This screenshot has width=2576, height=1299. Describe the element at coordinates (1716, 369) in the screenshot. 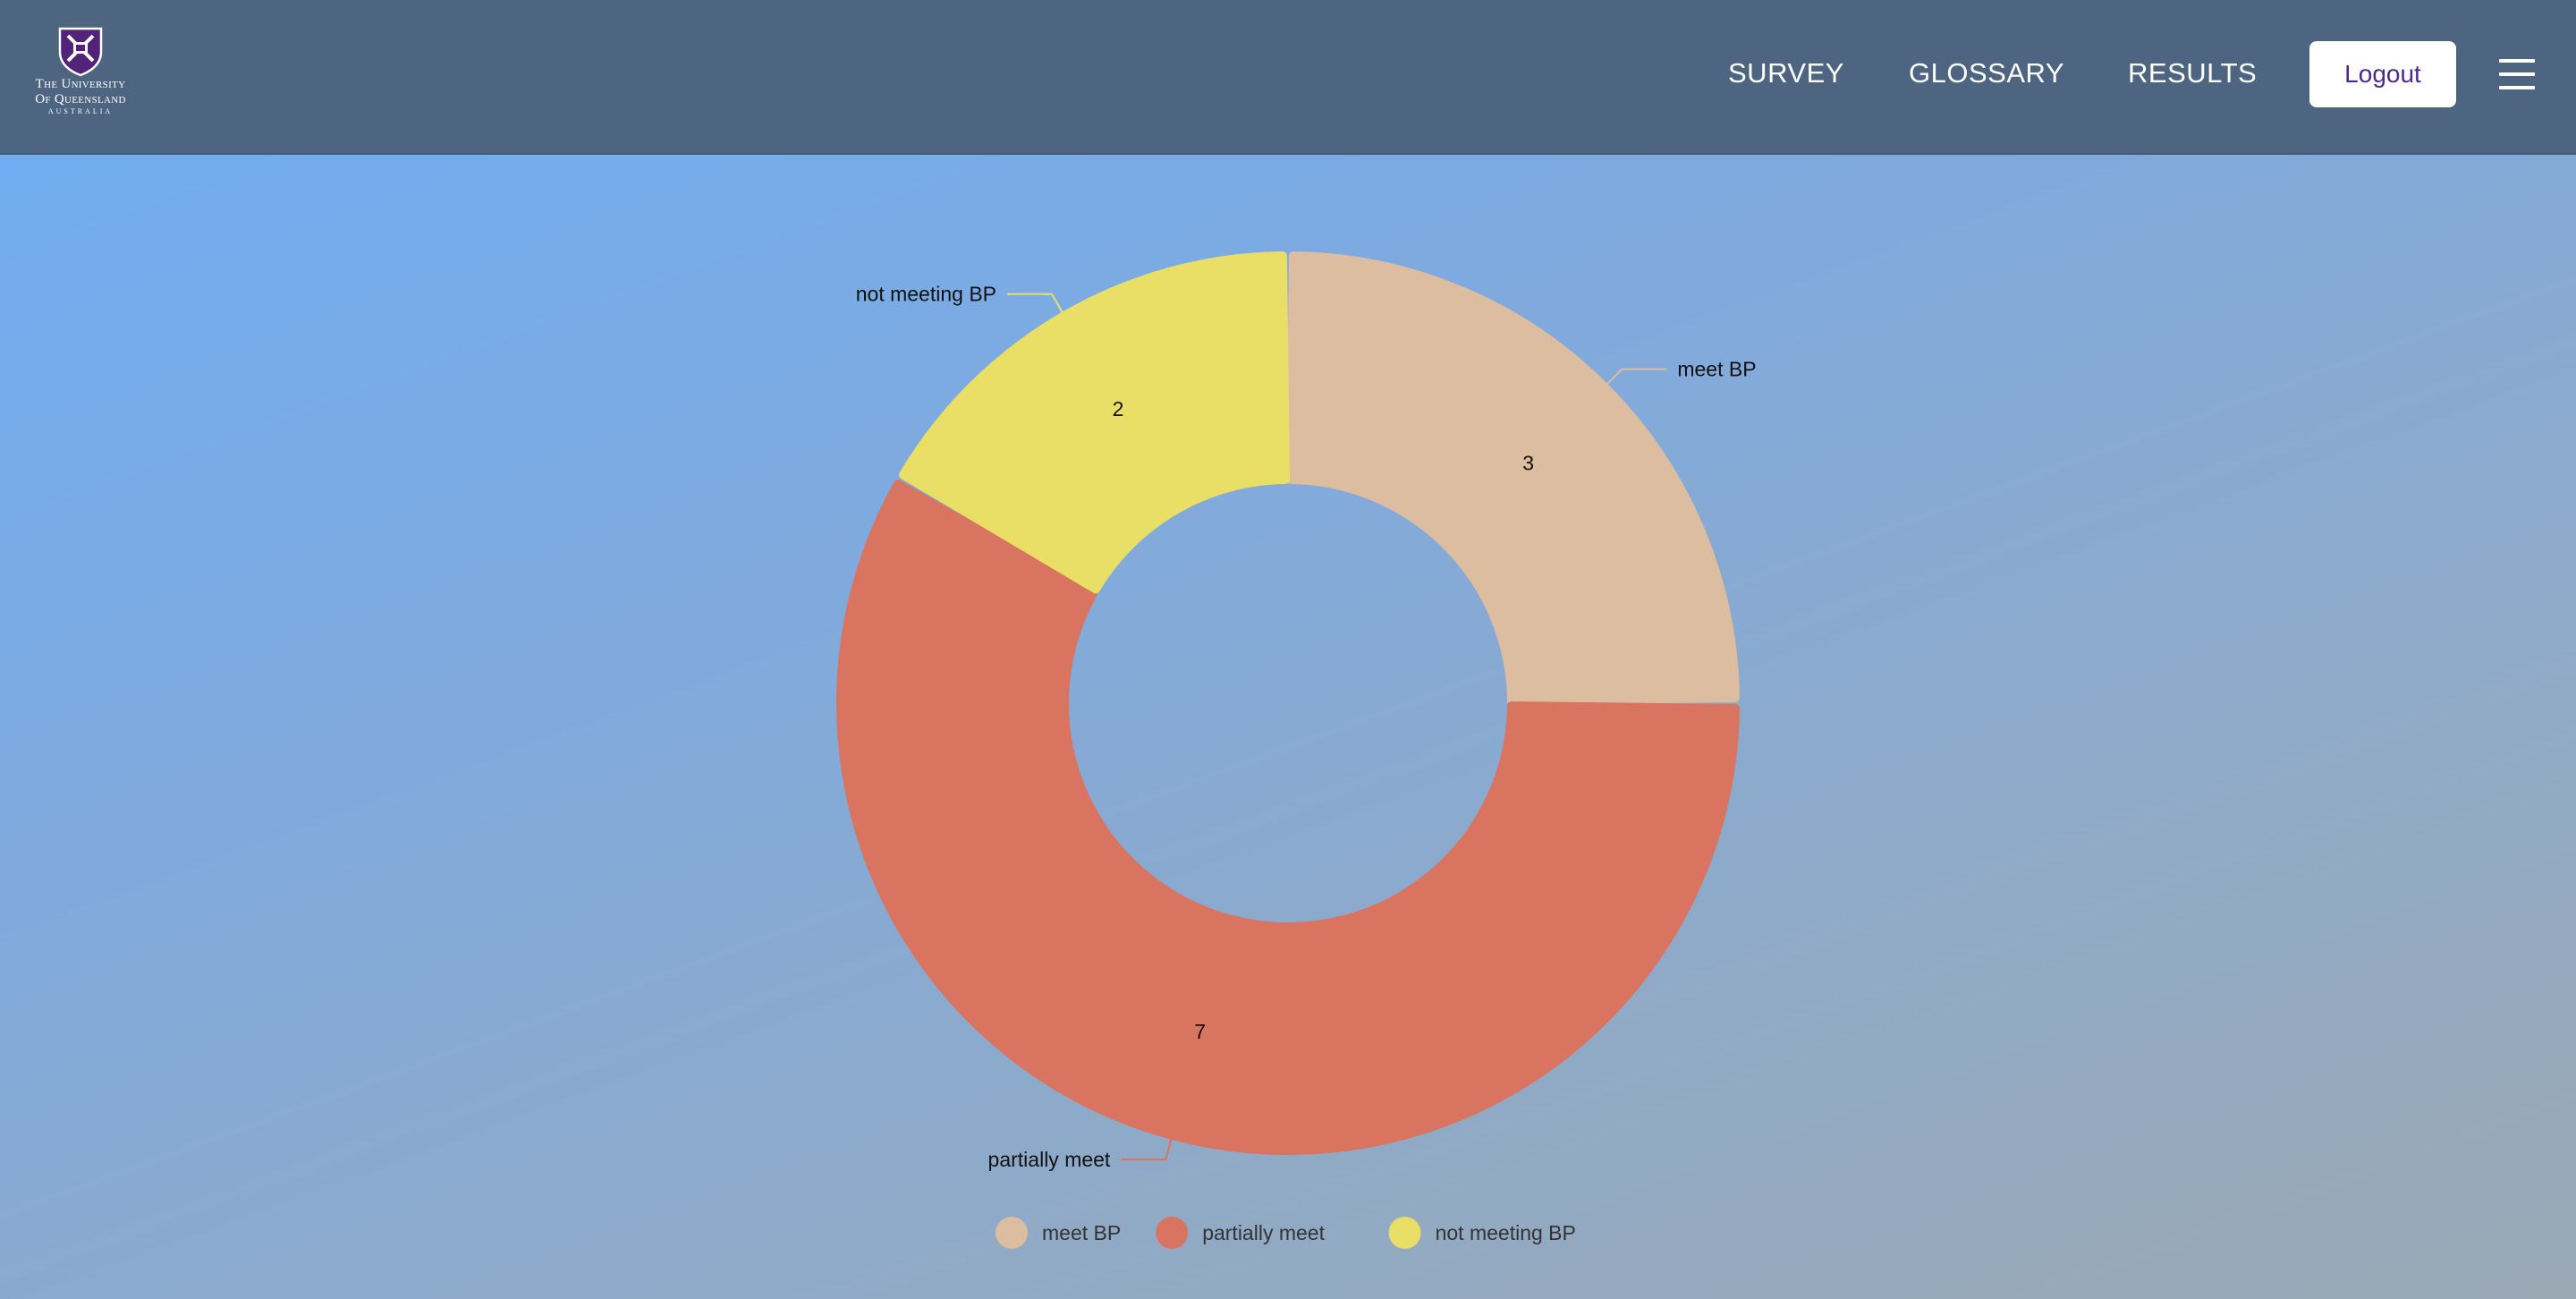

I see `category-label-meet-bp: meet BP` at that location.